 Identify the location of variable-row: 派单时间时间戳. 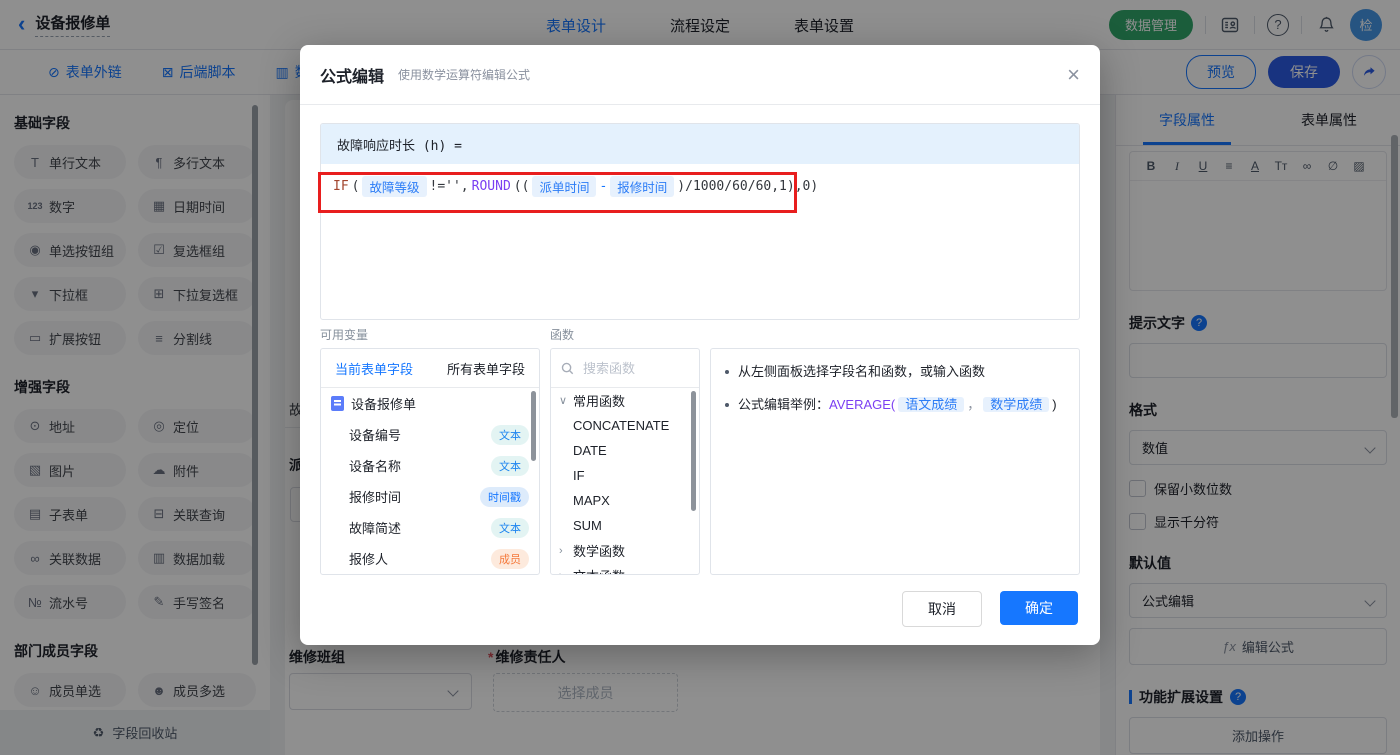
(430, 574).